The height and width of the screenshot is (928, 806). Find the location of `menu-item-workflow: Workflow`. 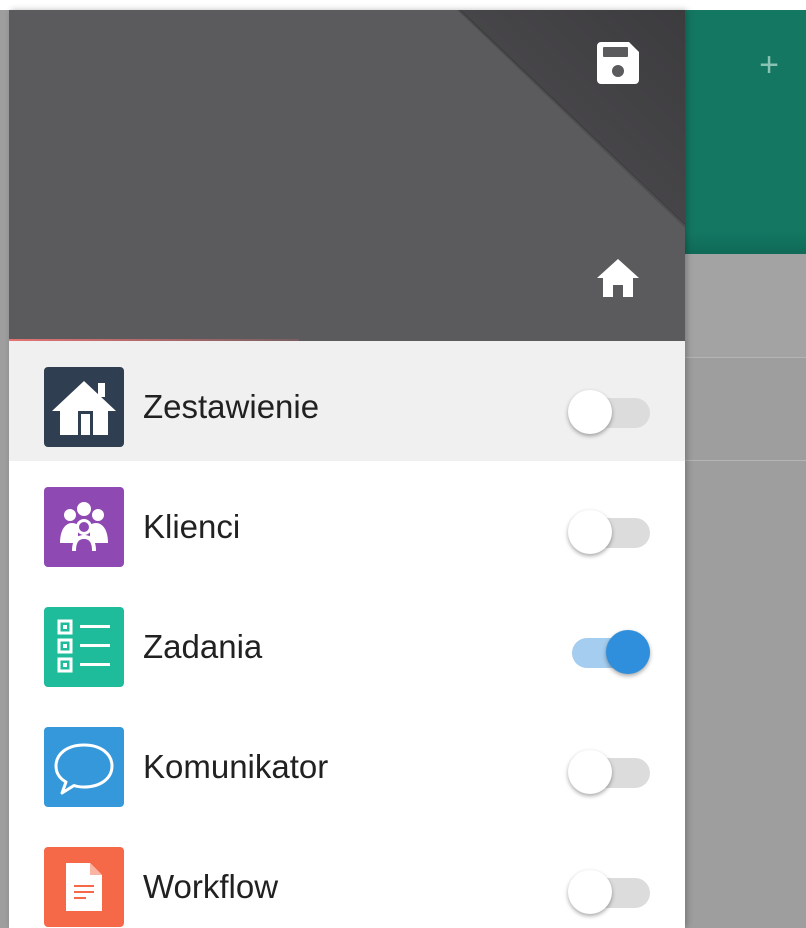

menu-item-workflow: Workflow is located at coordinates (347, 874).